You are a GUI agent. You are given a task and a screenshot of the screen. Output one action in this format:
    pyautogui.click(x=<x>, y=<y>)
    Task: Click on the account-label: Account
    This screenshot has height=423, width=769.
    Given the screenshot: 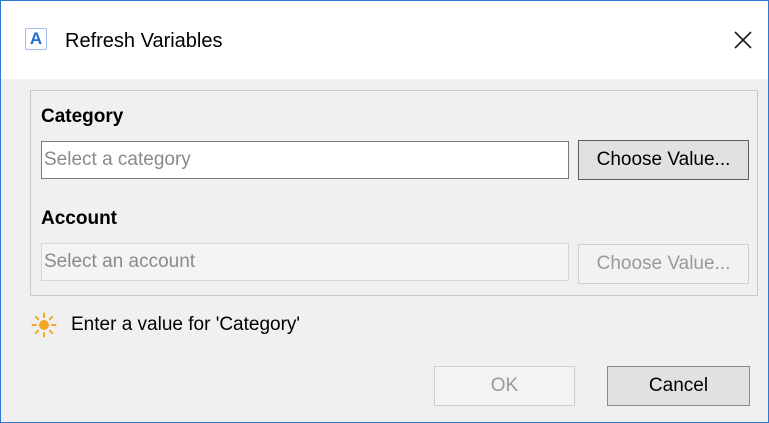 What is the action you would take?
    pyautogui.click(x=79, y=218)
    